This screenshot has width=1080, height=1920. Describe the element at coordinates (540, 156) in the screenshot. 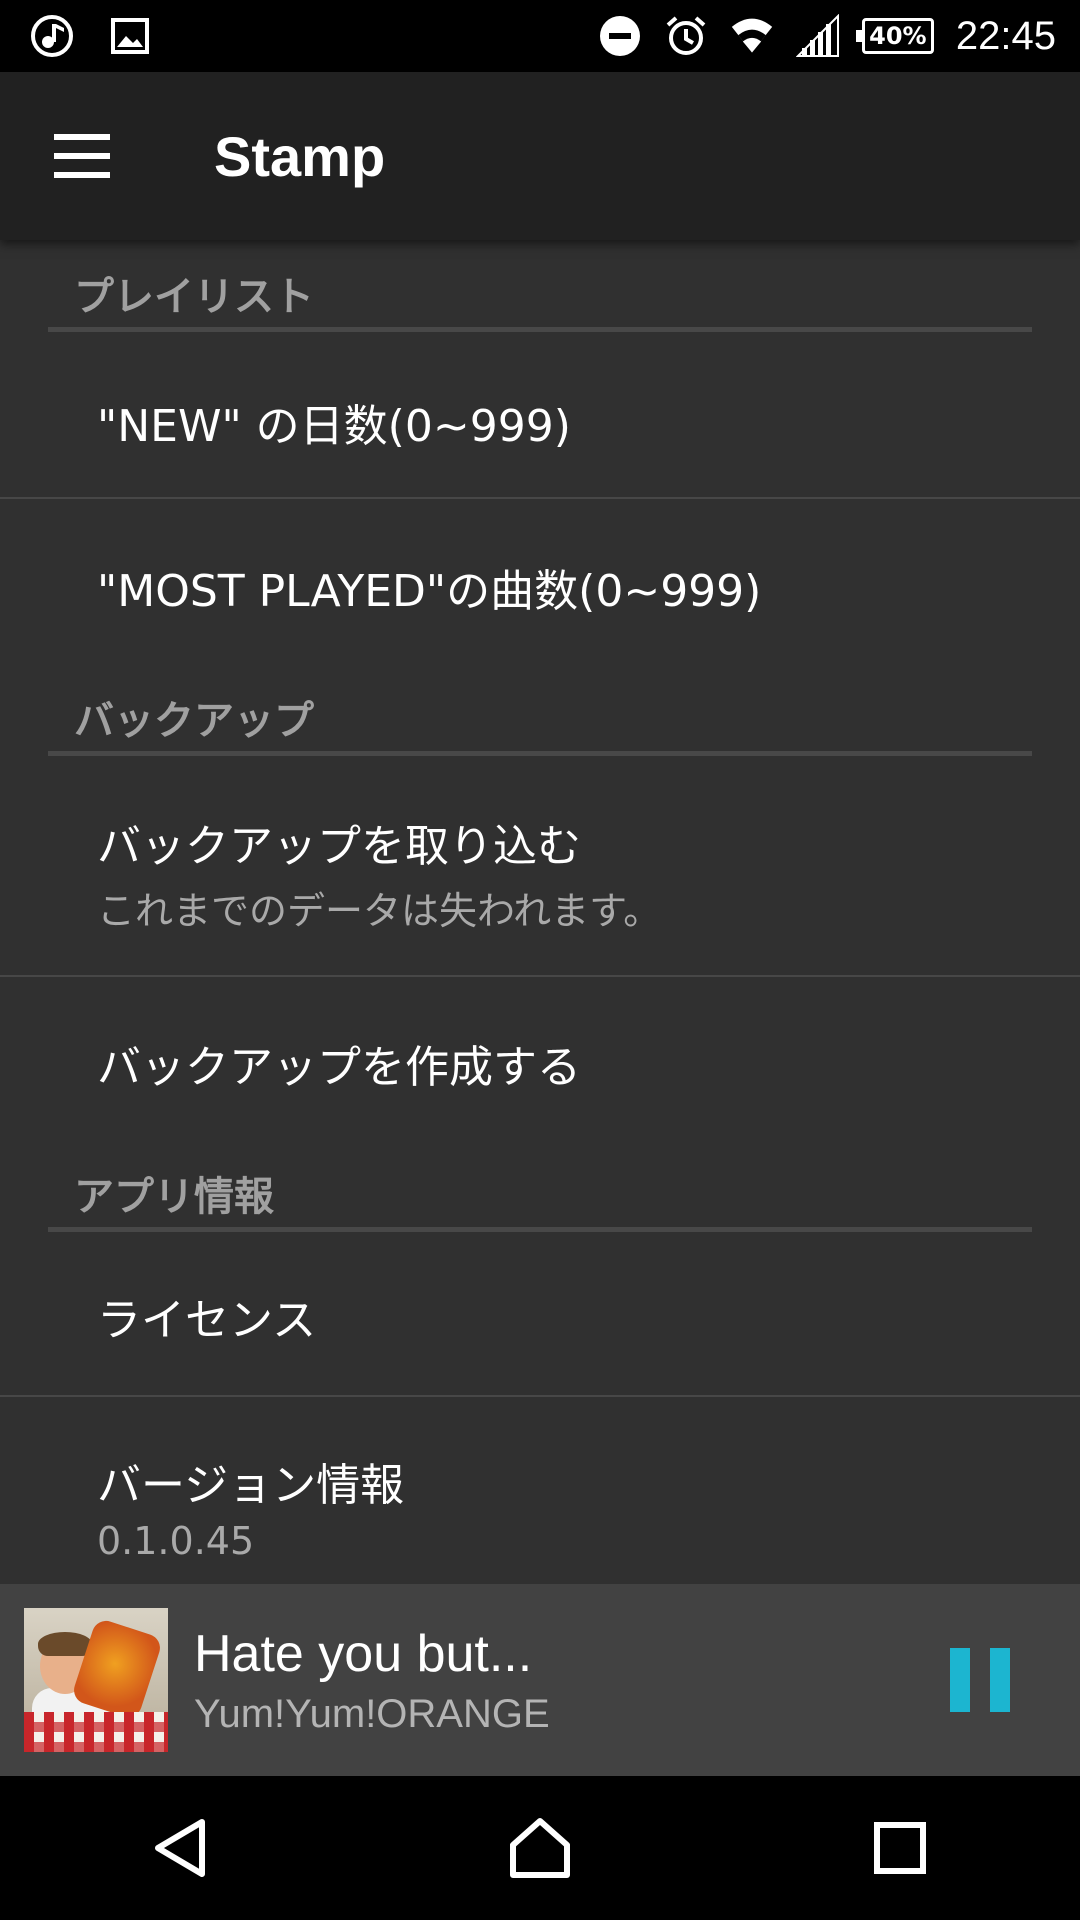

I see `app-bar: Stamp` at that location.